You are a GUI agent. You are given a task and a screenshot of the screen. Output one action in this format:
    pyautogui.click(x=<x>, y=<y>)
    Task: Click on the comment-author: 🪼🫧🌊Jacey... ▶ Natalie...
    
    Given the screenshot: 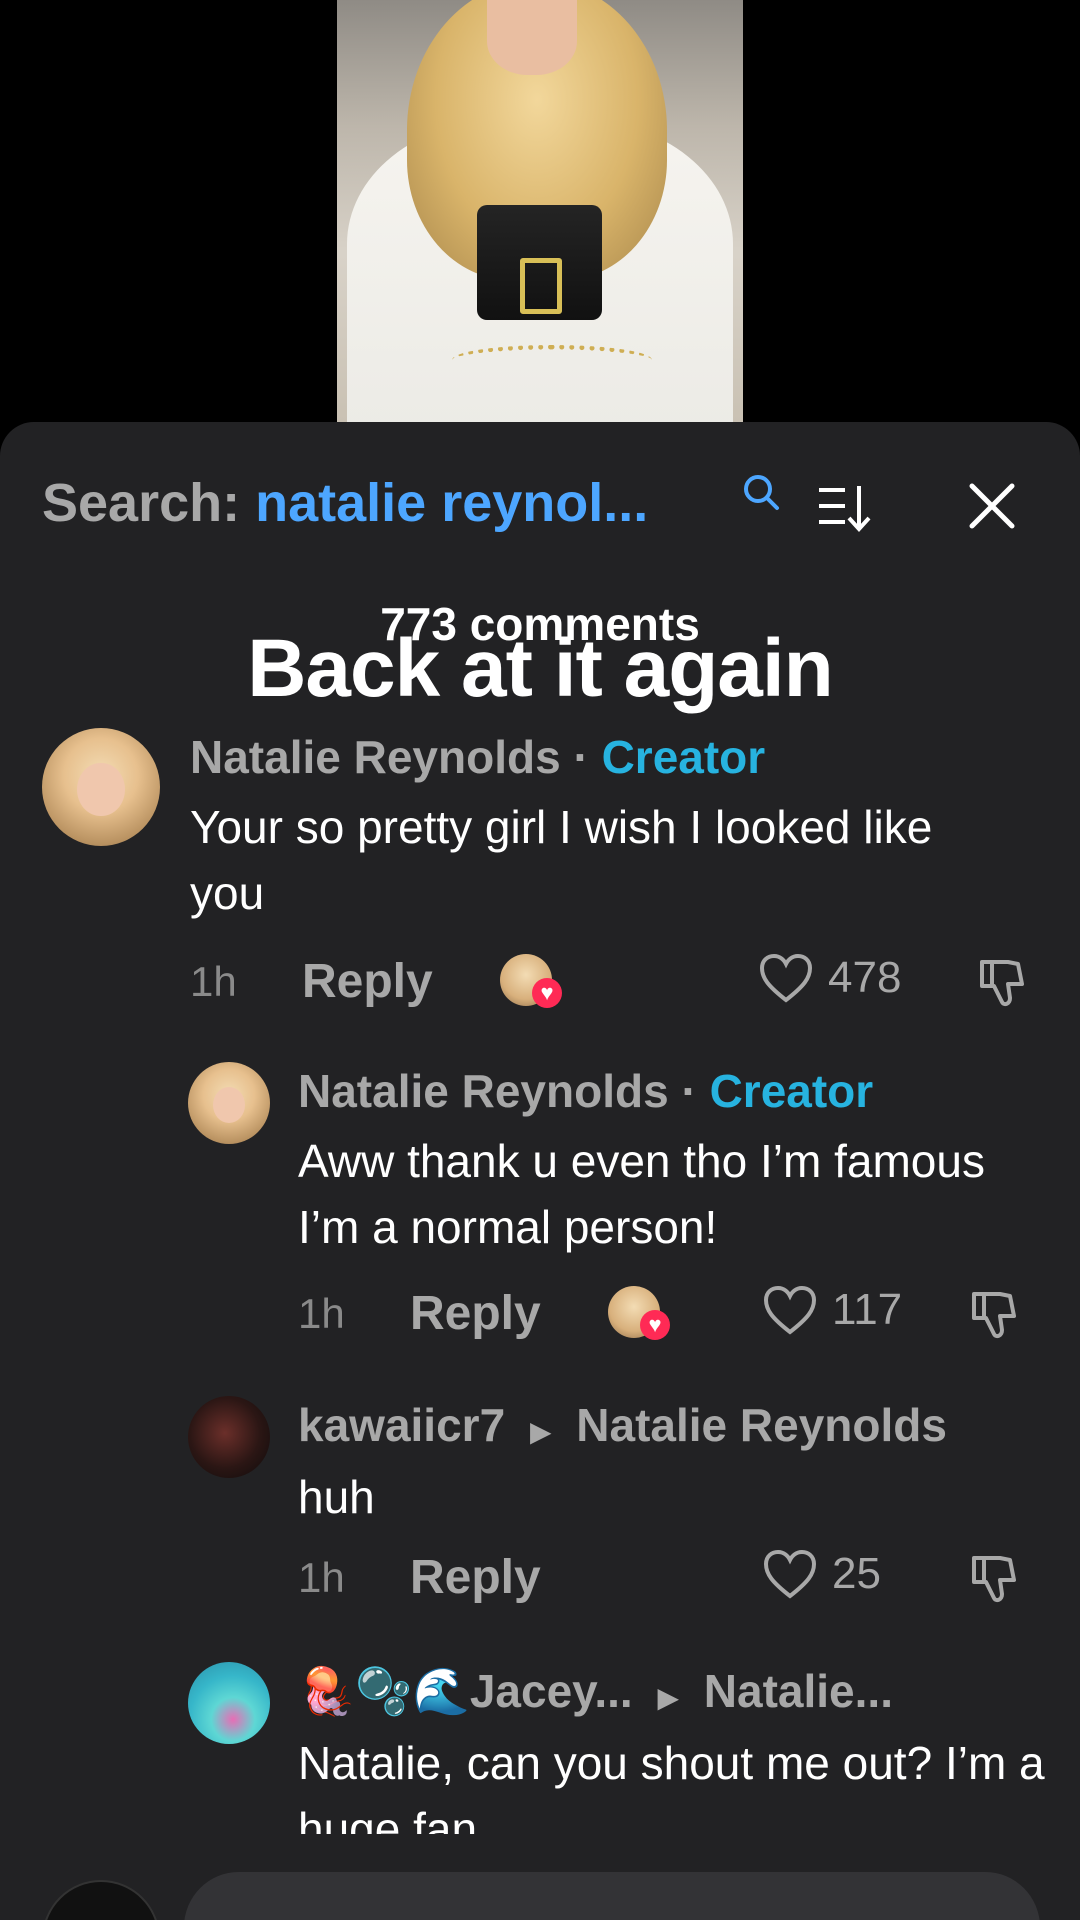 What is the action you would take?
    pyautogui.click(x=595, y=1691)
    